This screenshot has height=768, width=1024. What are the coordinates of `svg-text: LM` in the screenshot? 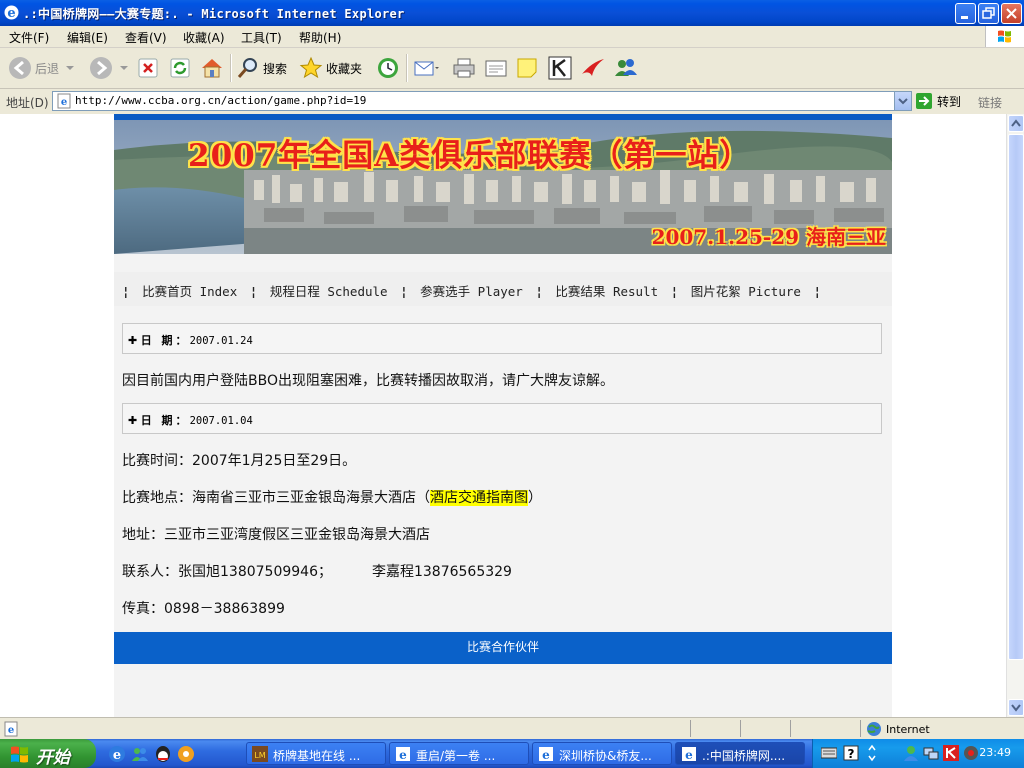 It's located at (259, 755).